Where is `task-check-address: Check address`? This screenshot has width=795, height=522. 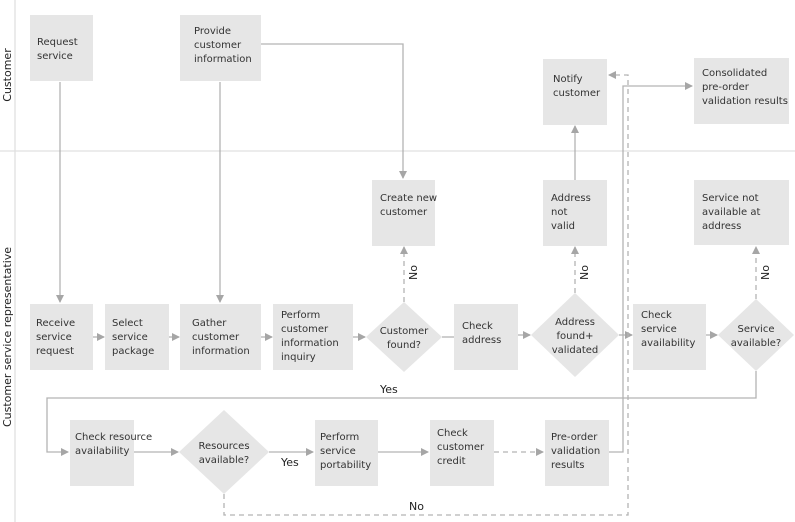
task-check-address: Check address is located at coordinates (486, 337).